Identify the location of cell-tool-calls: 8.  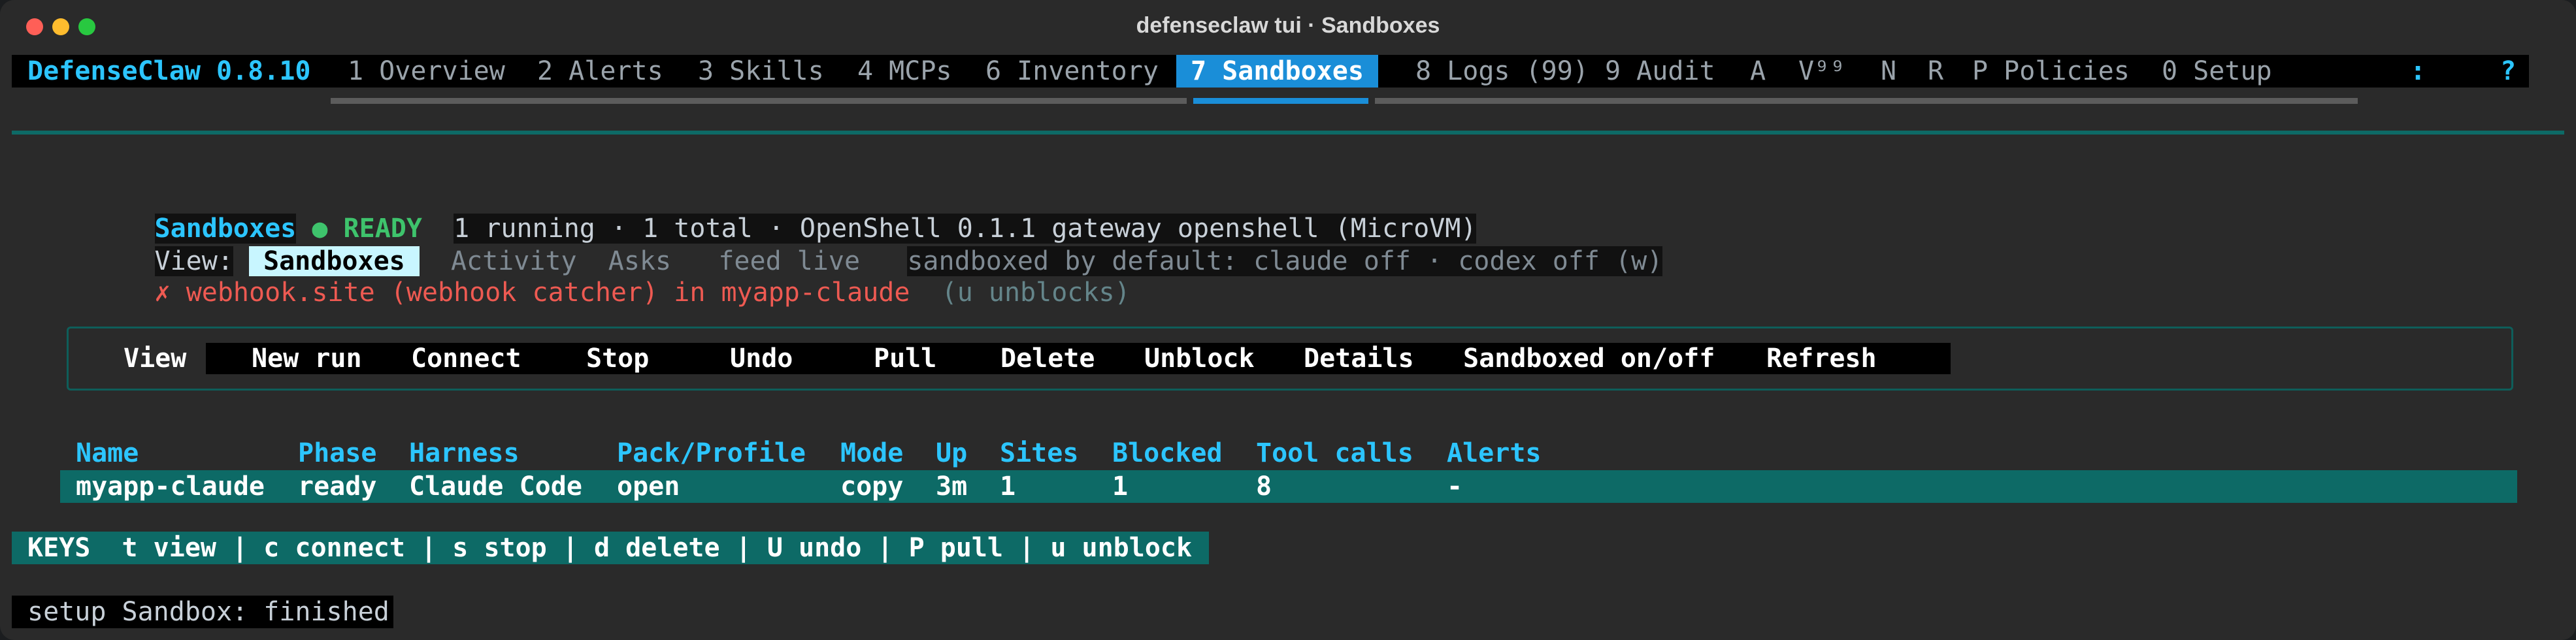
(1264, 487).